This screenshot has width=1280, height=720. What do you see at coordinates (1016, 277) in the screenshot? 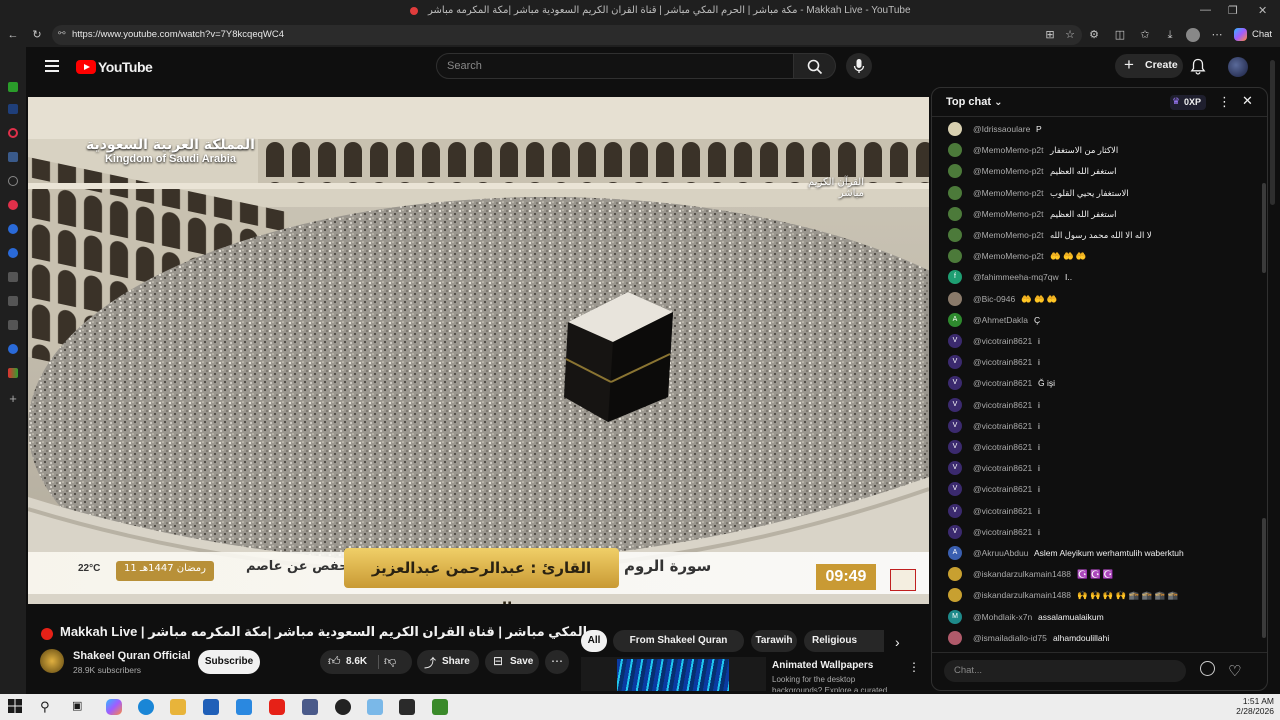
I see `chat-author-name: @fahimmeeha-mq7qw` at bounding box center [1016, 277].